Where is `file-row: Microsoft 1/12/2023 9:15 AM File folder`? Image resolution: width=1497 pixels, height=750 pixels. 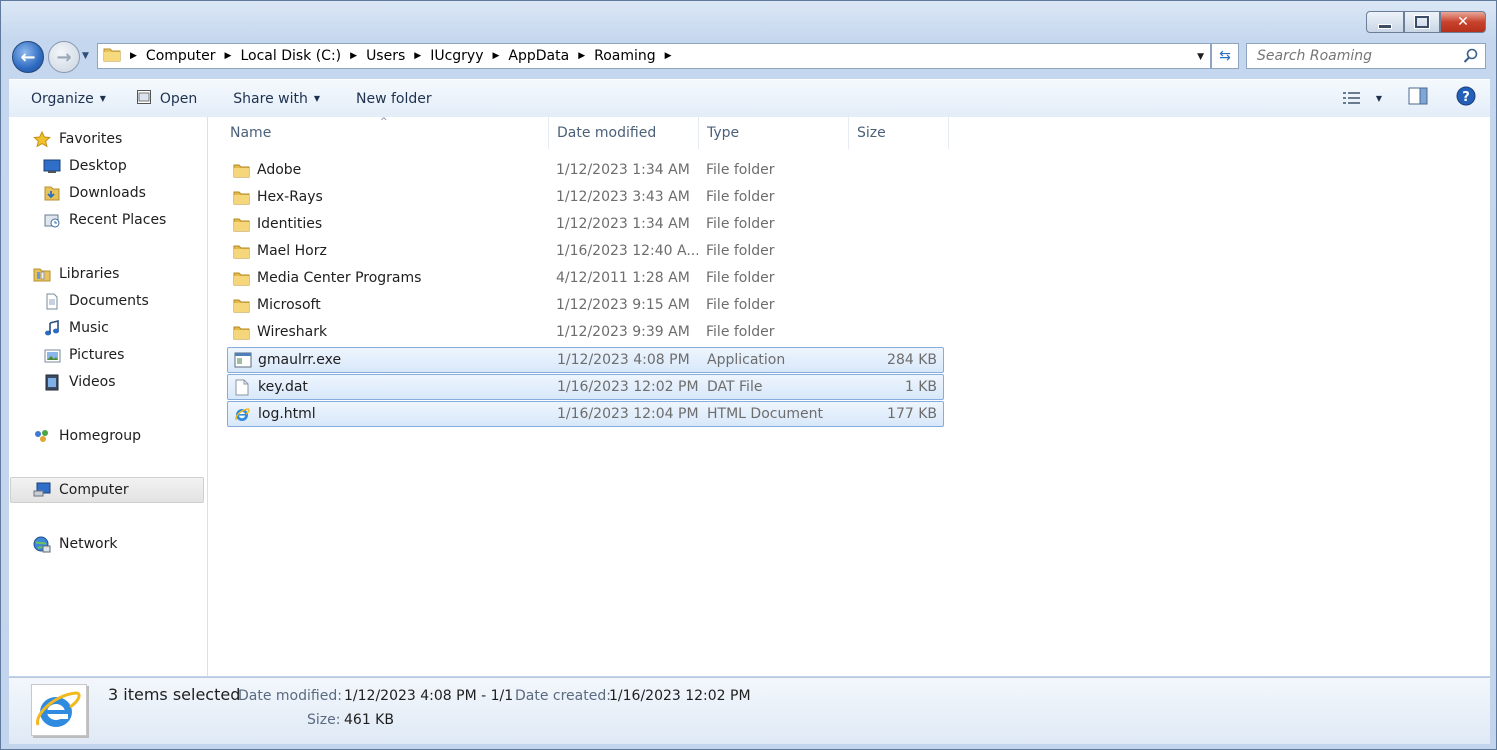 file-row: Microsoft 1/12/2023 9:15 AM File folder is located at coordinates (585, 306).